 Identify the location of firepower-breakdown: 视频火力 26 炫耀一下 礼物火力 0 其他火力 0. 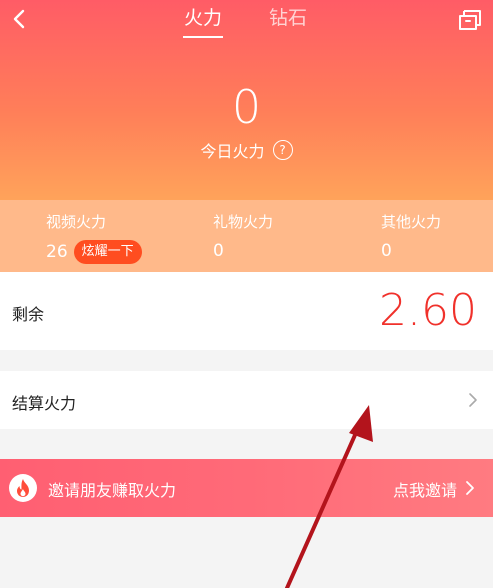
(246, 236).